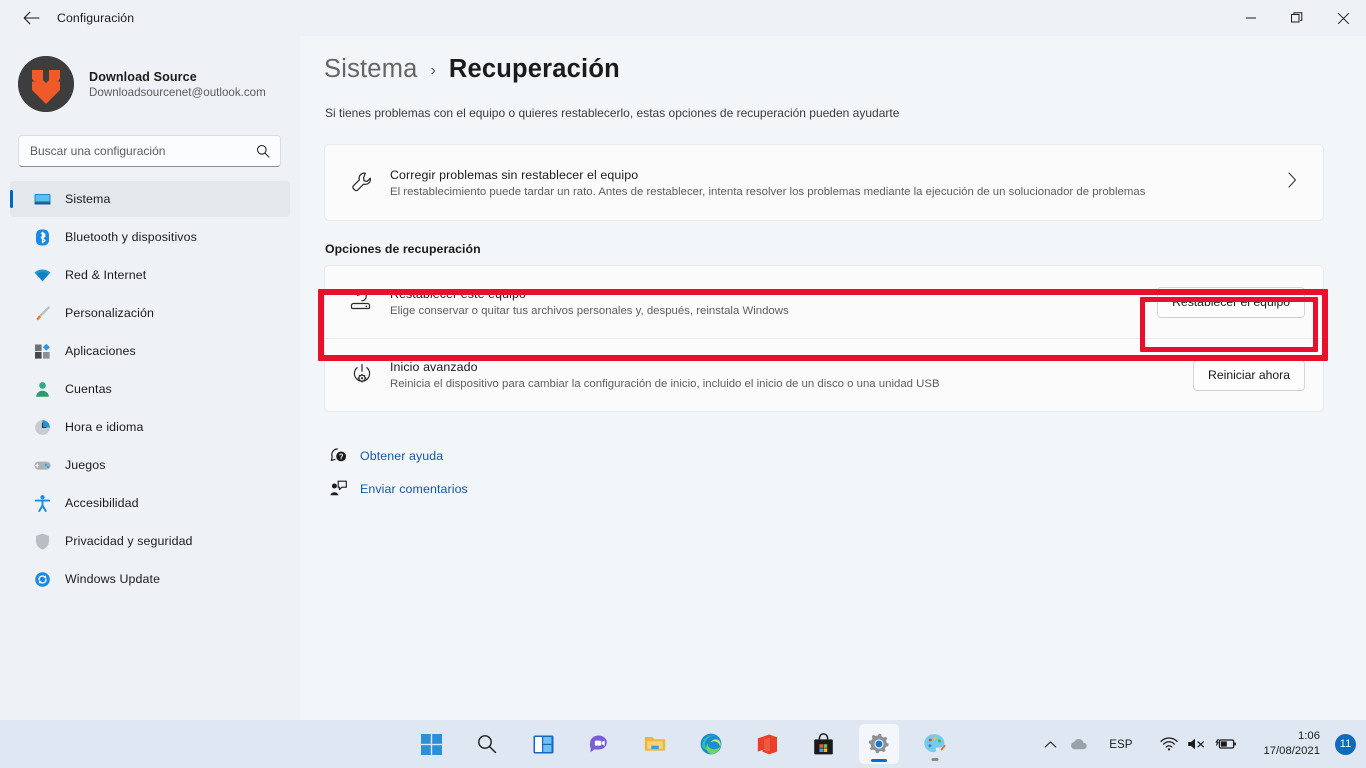 The height and width of the screenshot is (768, 1366). What do you see at coordinates (143, 76) in the screenshot?
I see `account-name: Download Source` at bounding box center [143, 76].